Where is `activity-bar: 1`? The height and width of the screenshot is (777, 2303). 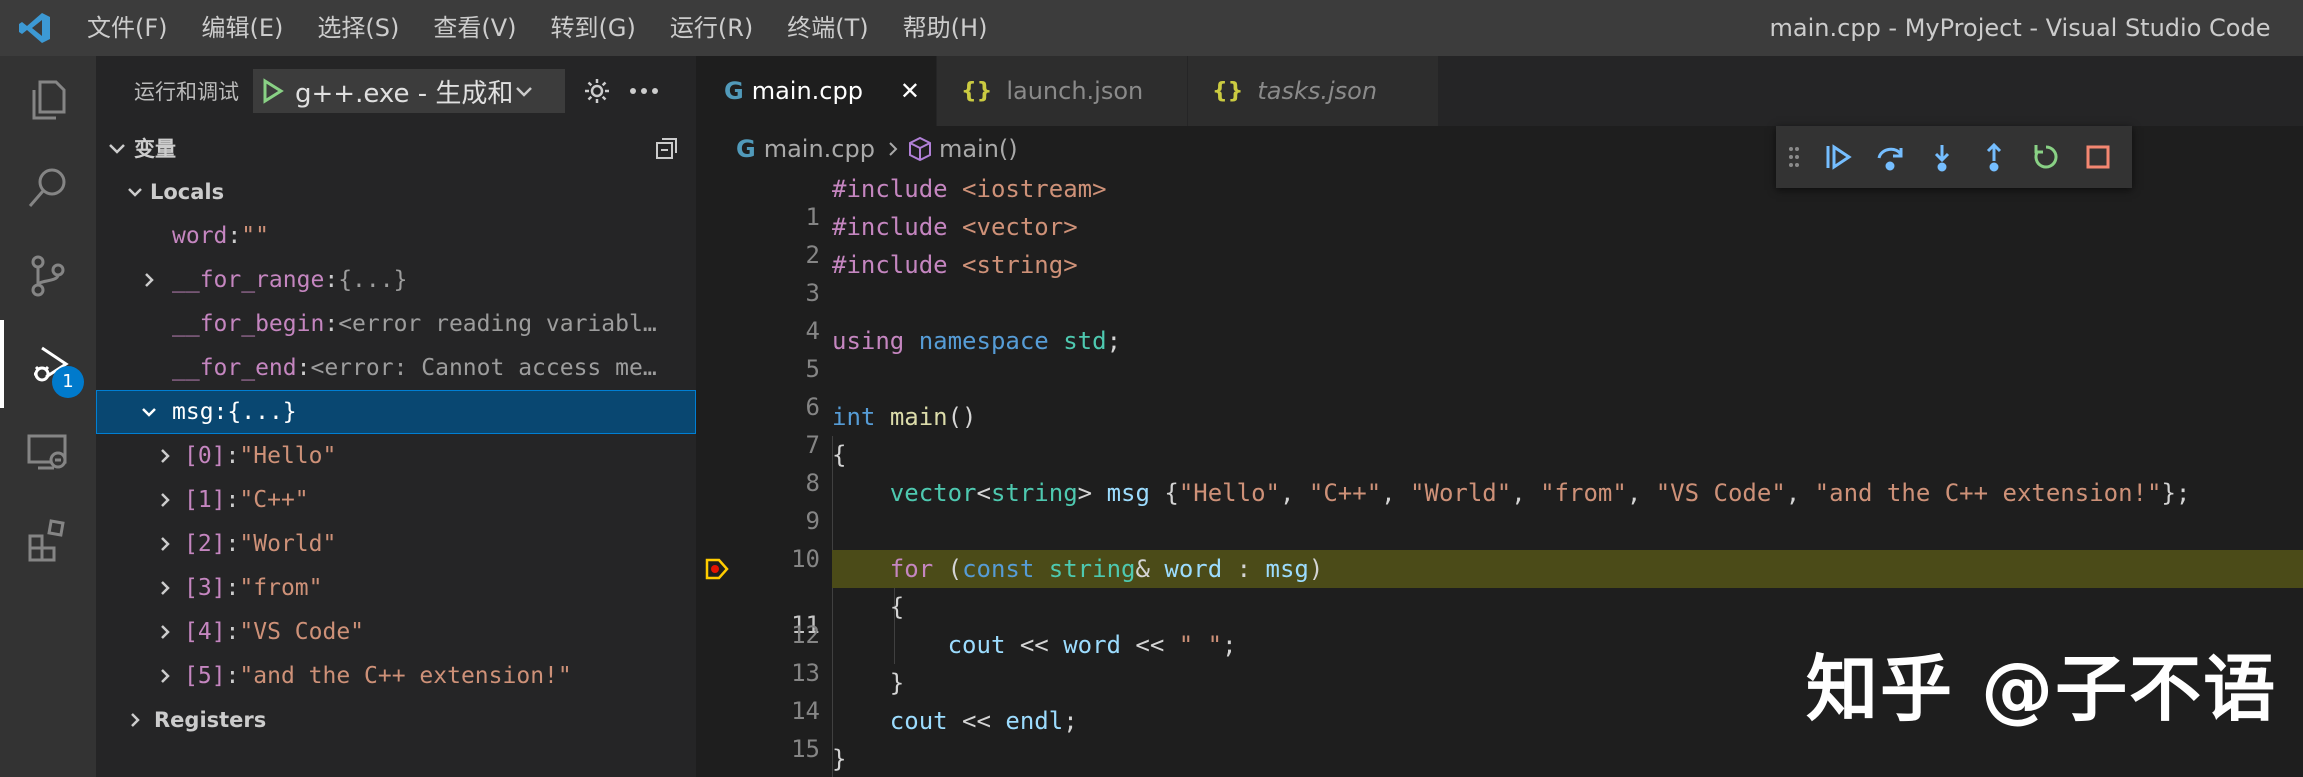
activity-bar: 1 is located at coordinates (48, 416).